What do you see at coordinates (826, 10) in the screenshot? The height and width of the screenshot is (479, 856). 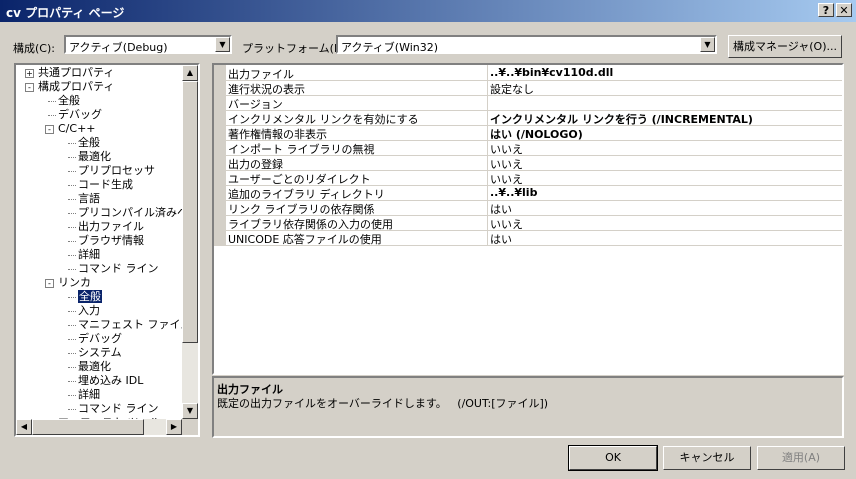 I see `help-button: ?` at bounding box center [826, 10].